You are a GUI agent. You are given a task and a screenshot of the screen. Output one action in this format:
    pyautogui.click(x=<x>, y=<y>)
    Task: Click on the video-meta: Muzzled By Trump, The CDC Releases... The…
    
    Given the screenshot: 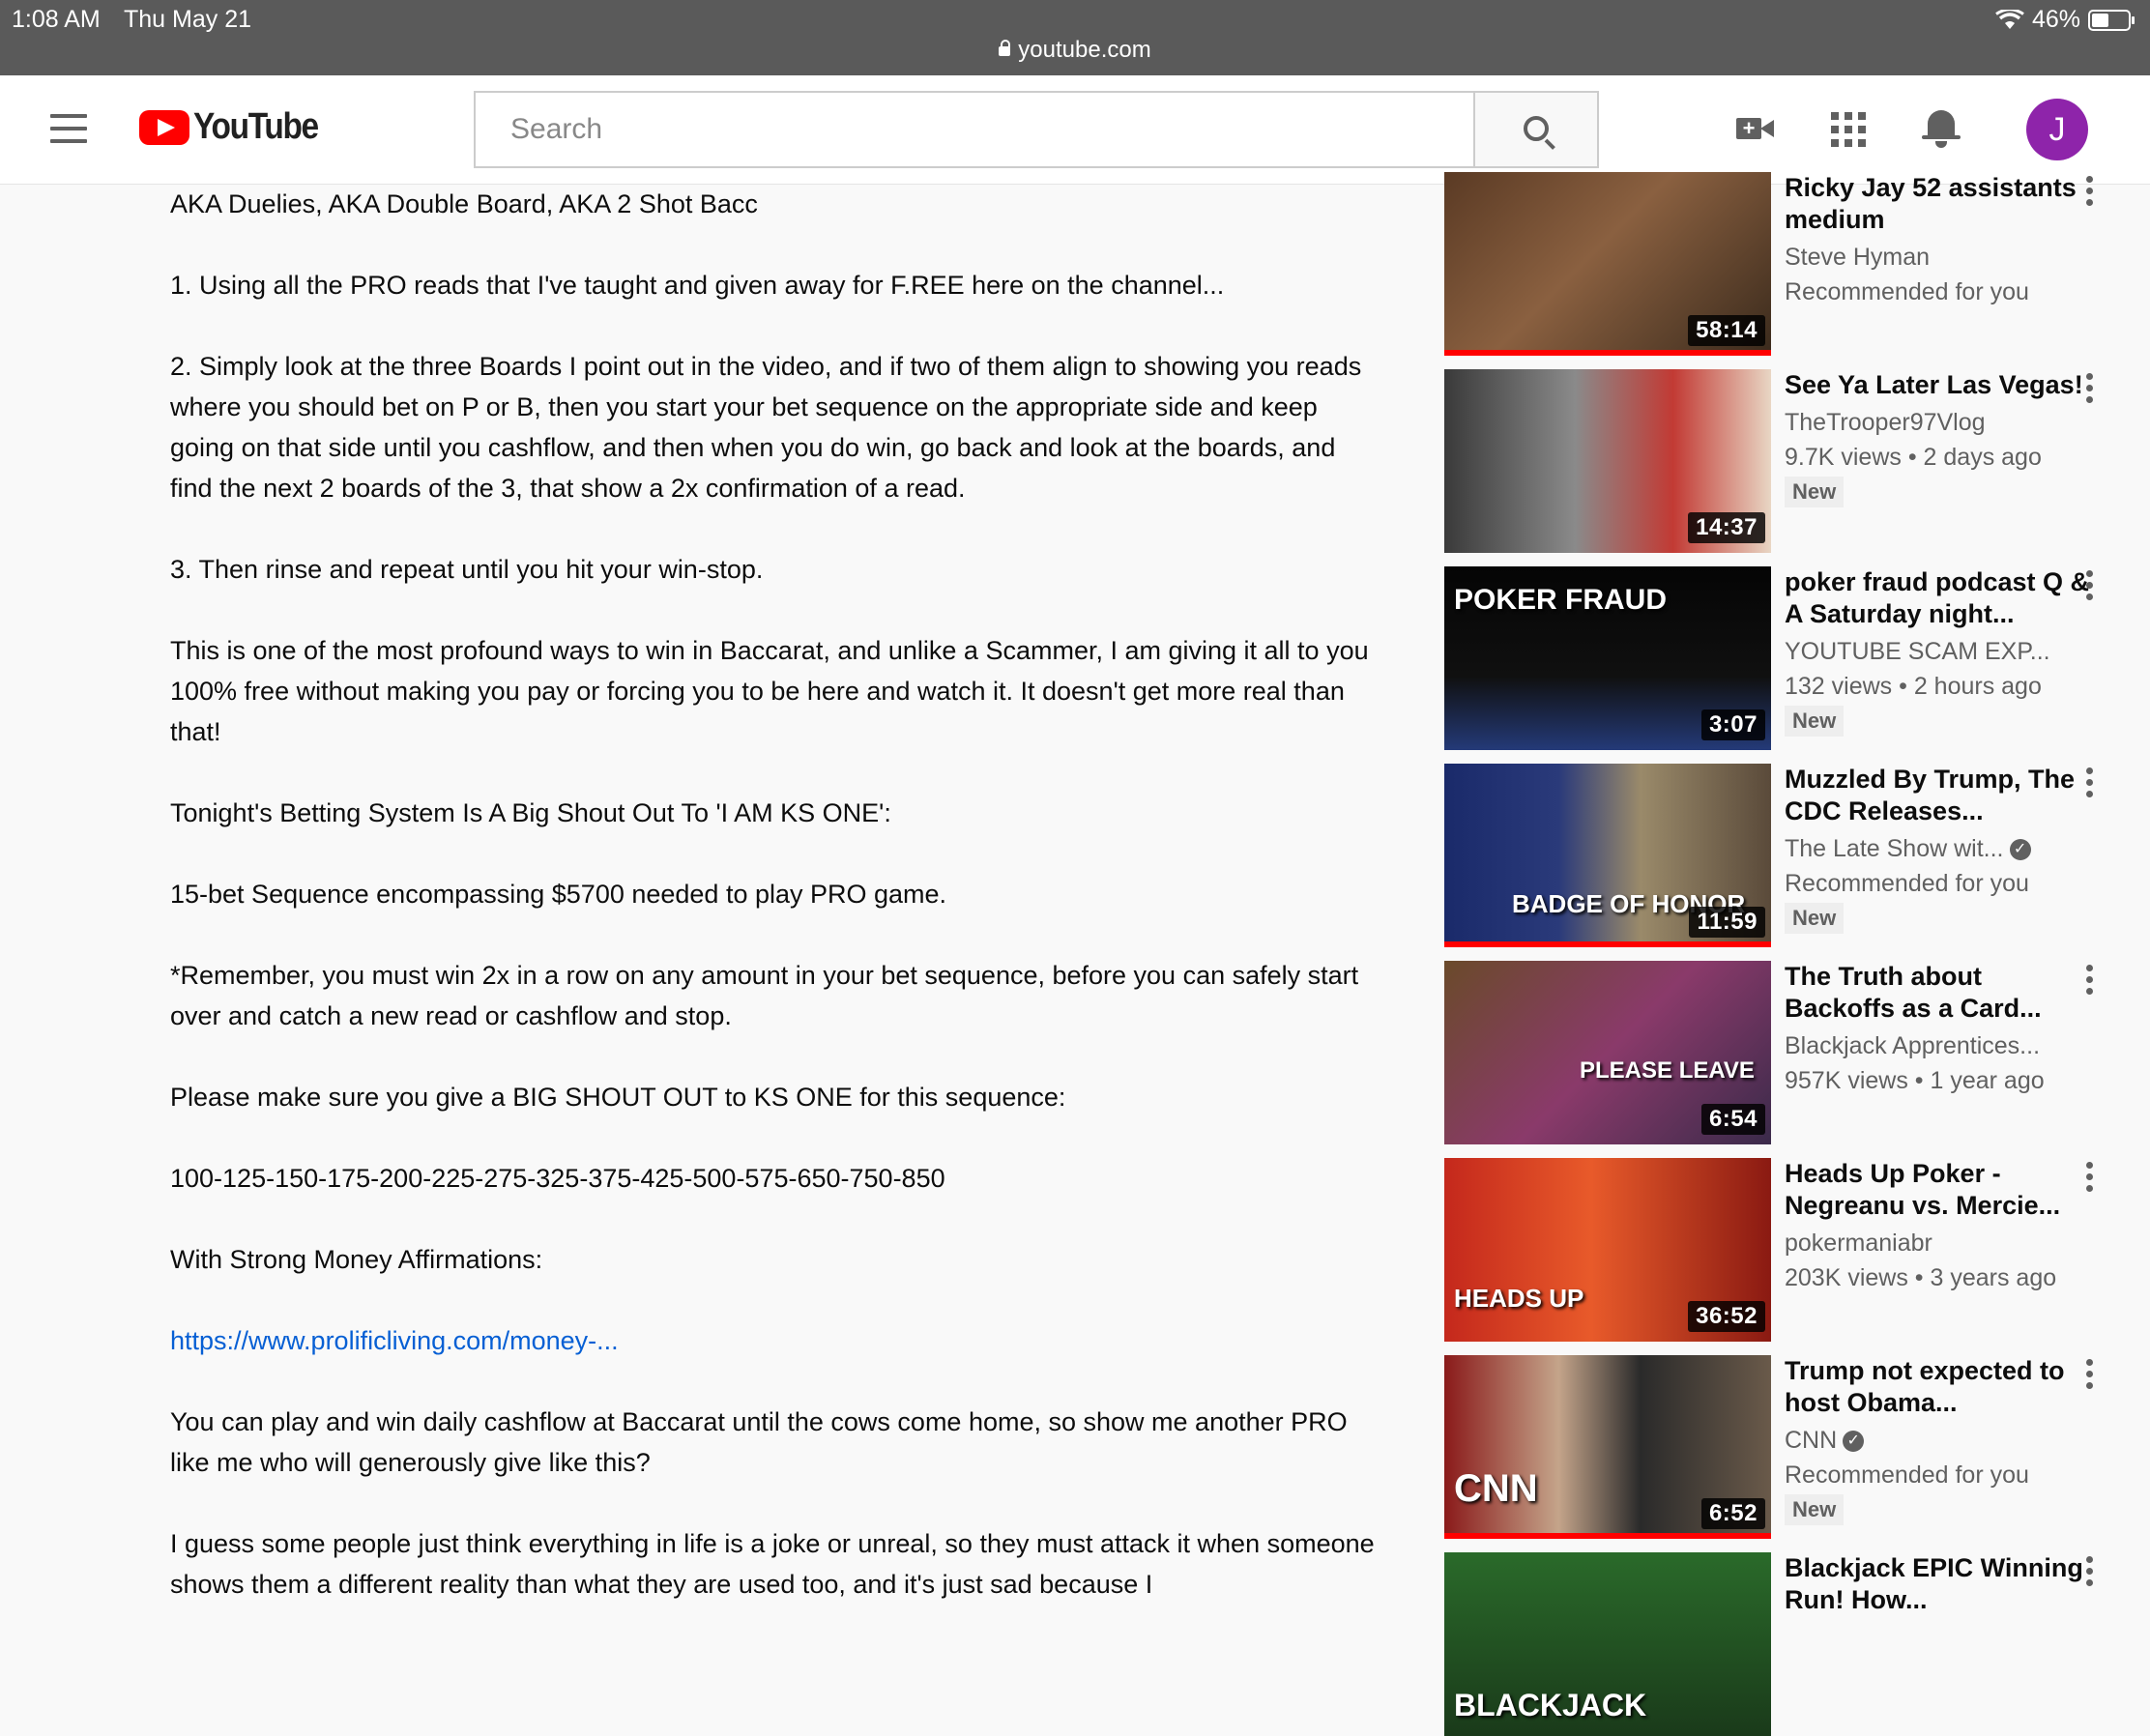 What is the action you would take?
    pyautogui.click(x=1939, y=849)
    